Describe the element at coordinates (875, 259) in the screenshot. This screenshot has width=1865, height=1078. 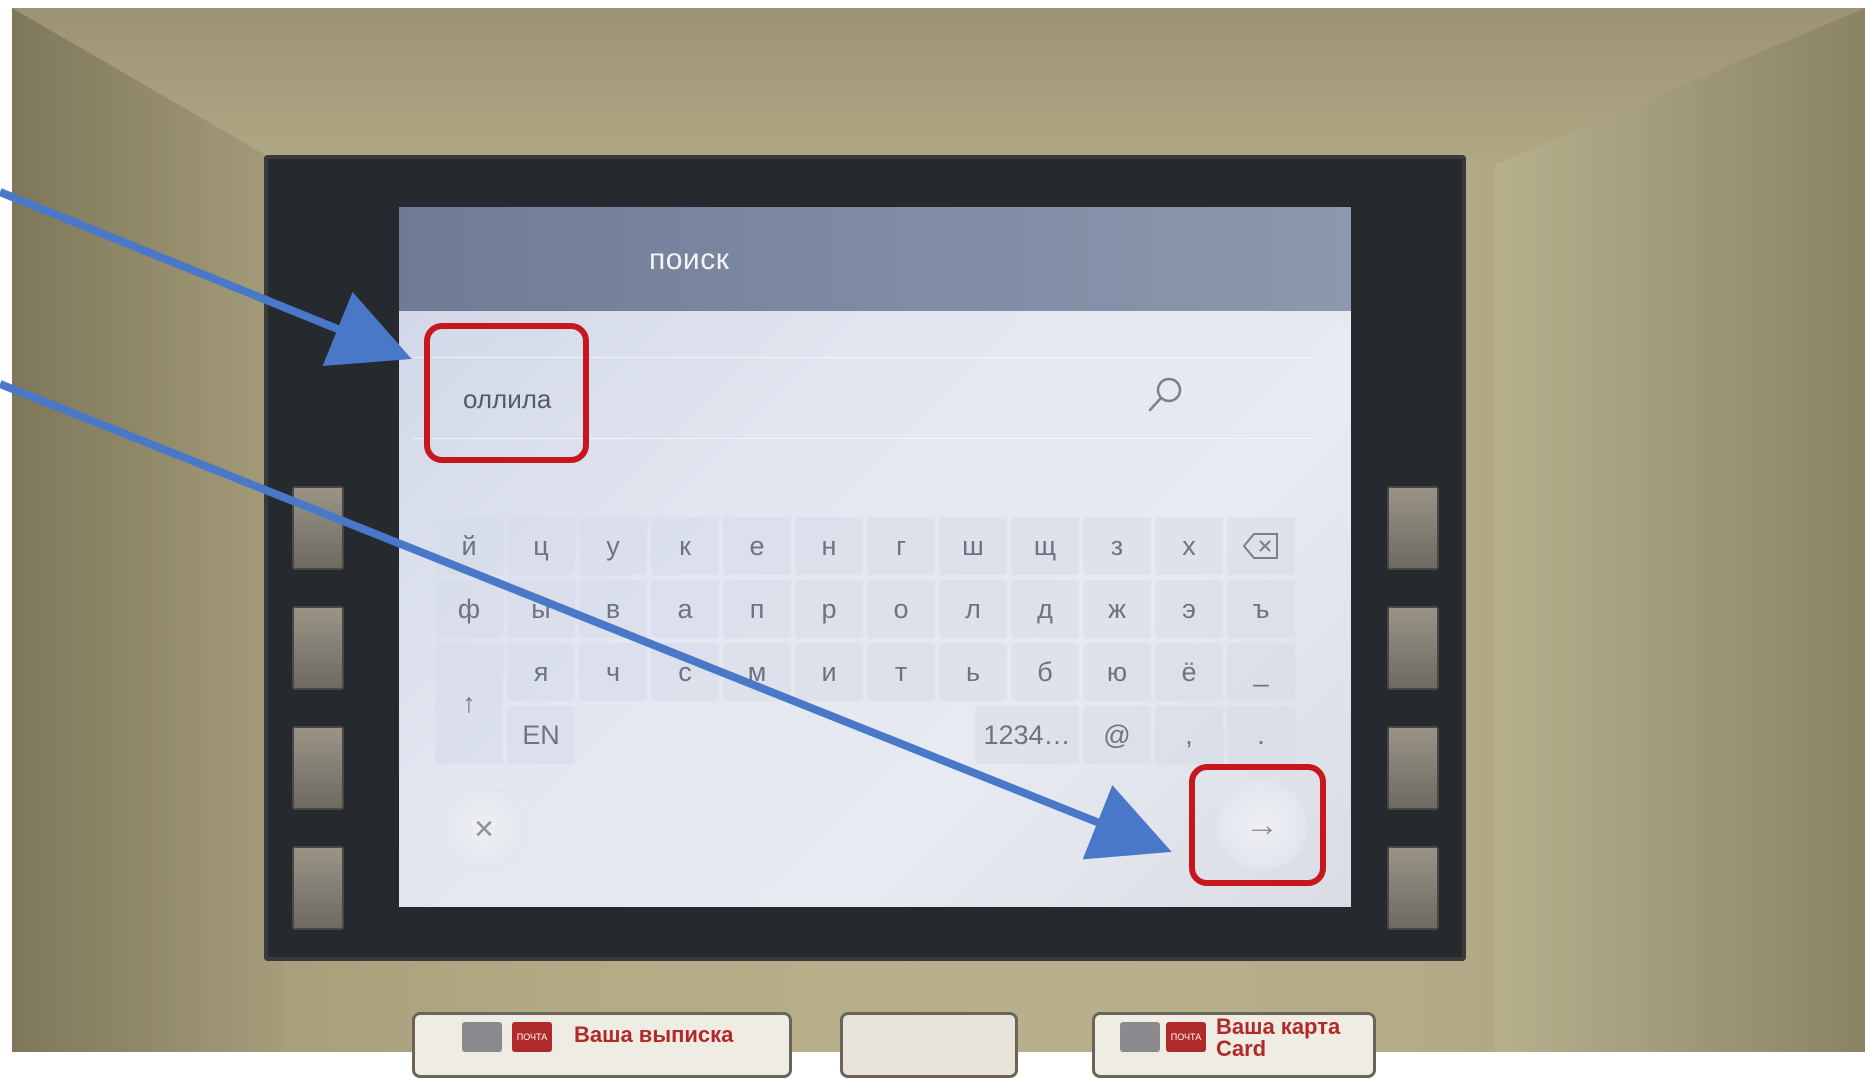
I see `screen-header: поиск` at that location.